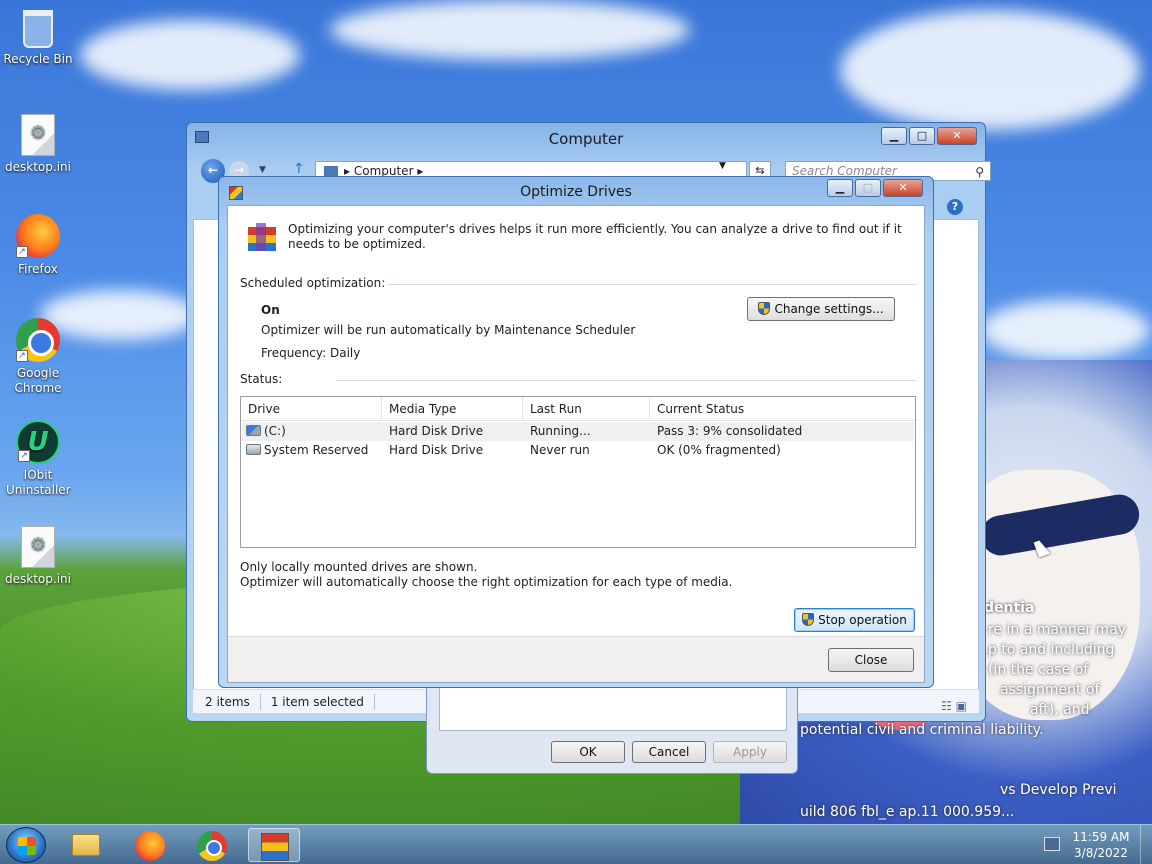  I want to click on recent-pages-icon: ▼, so click(262, 170).